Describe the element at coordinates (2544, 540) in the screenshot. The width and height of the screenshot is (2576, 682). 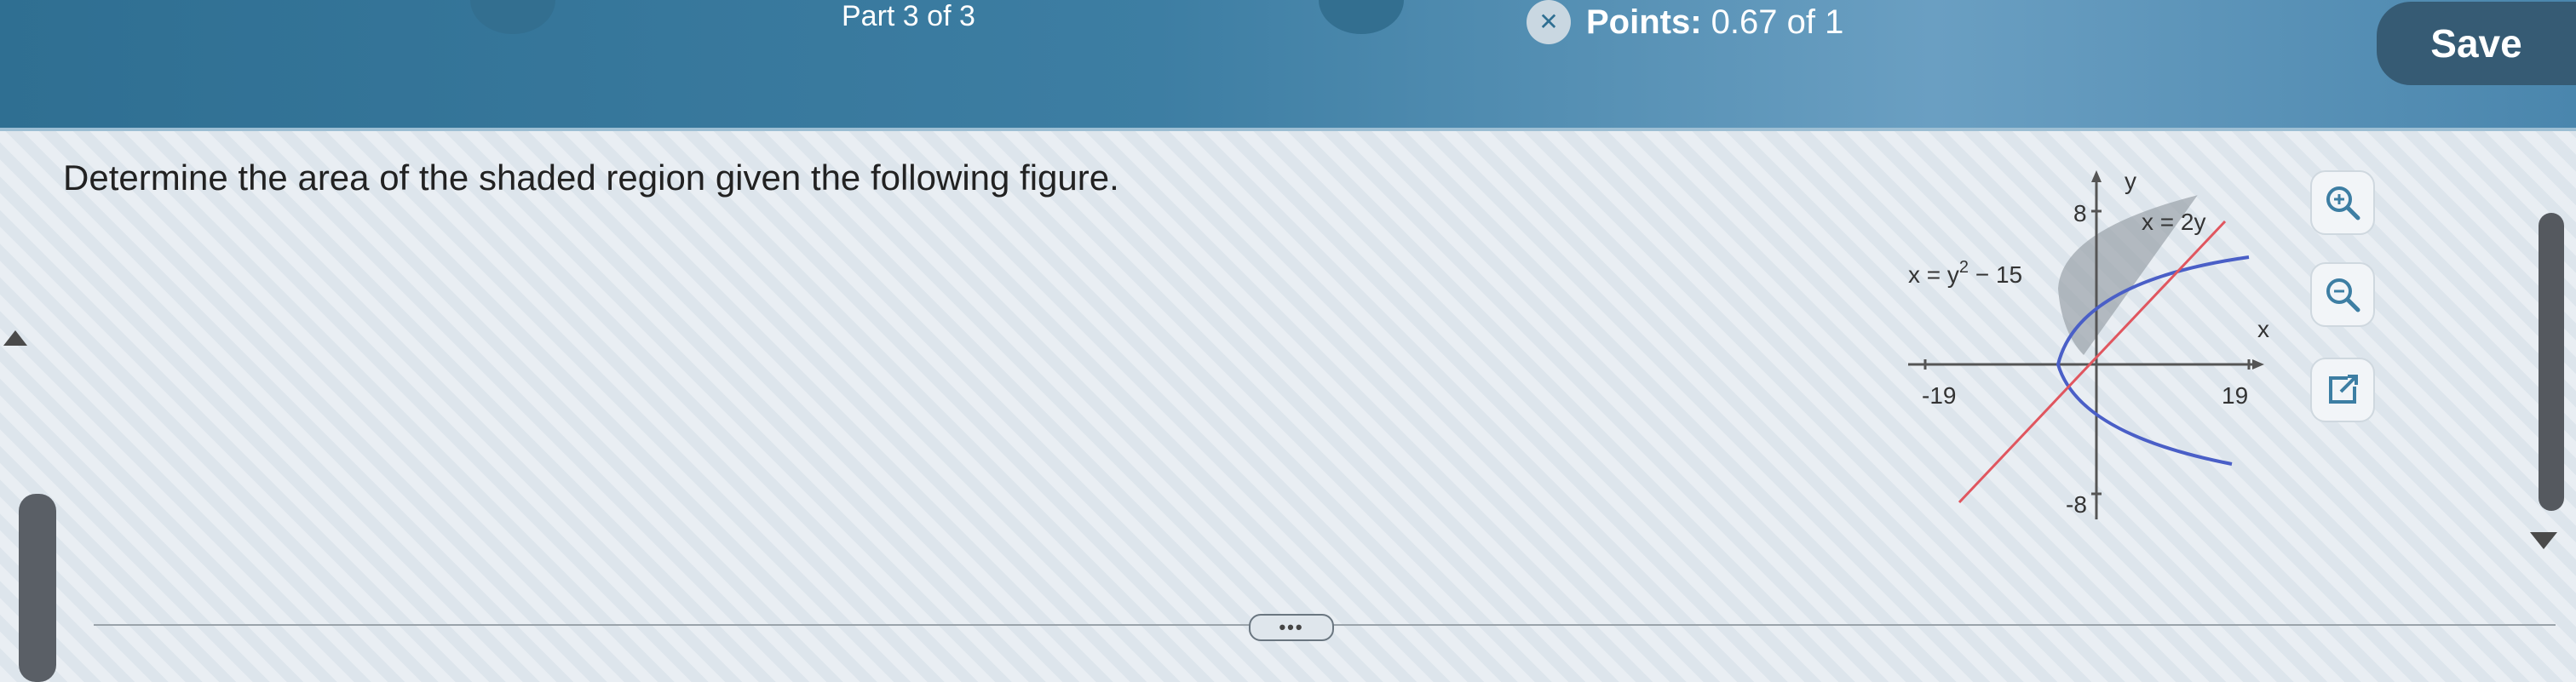
I see `scroll-down-arrow` at that location.